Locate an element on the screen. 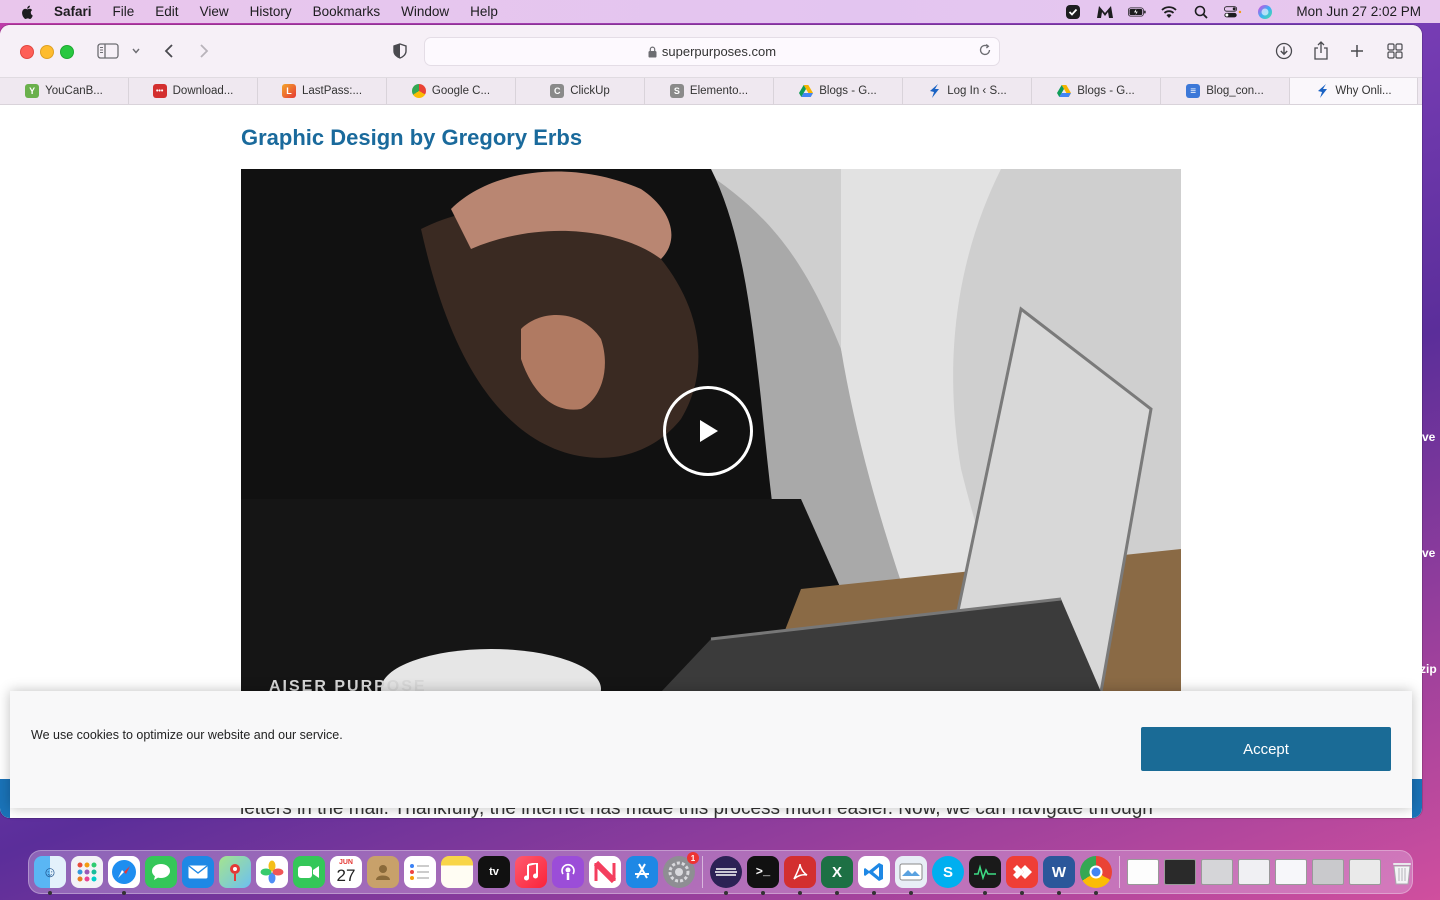 The height and width of the screenshot is (900, 1440). terminal-icon: >_ is located at coordinates (763, 875).